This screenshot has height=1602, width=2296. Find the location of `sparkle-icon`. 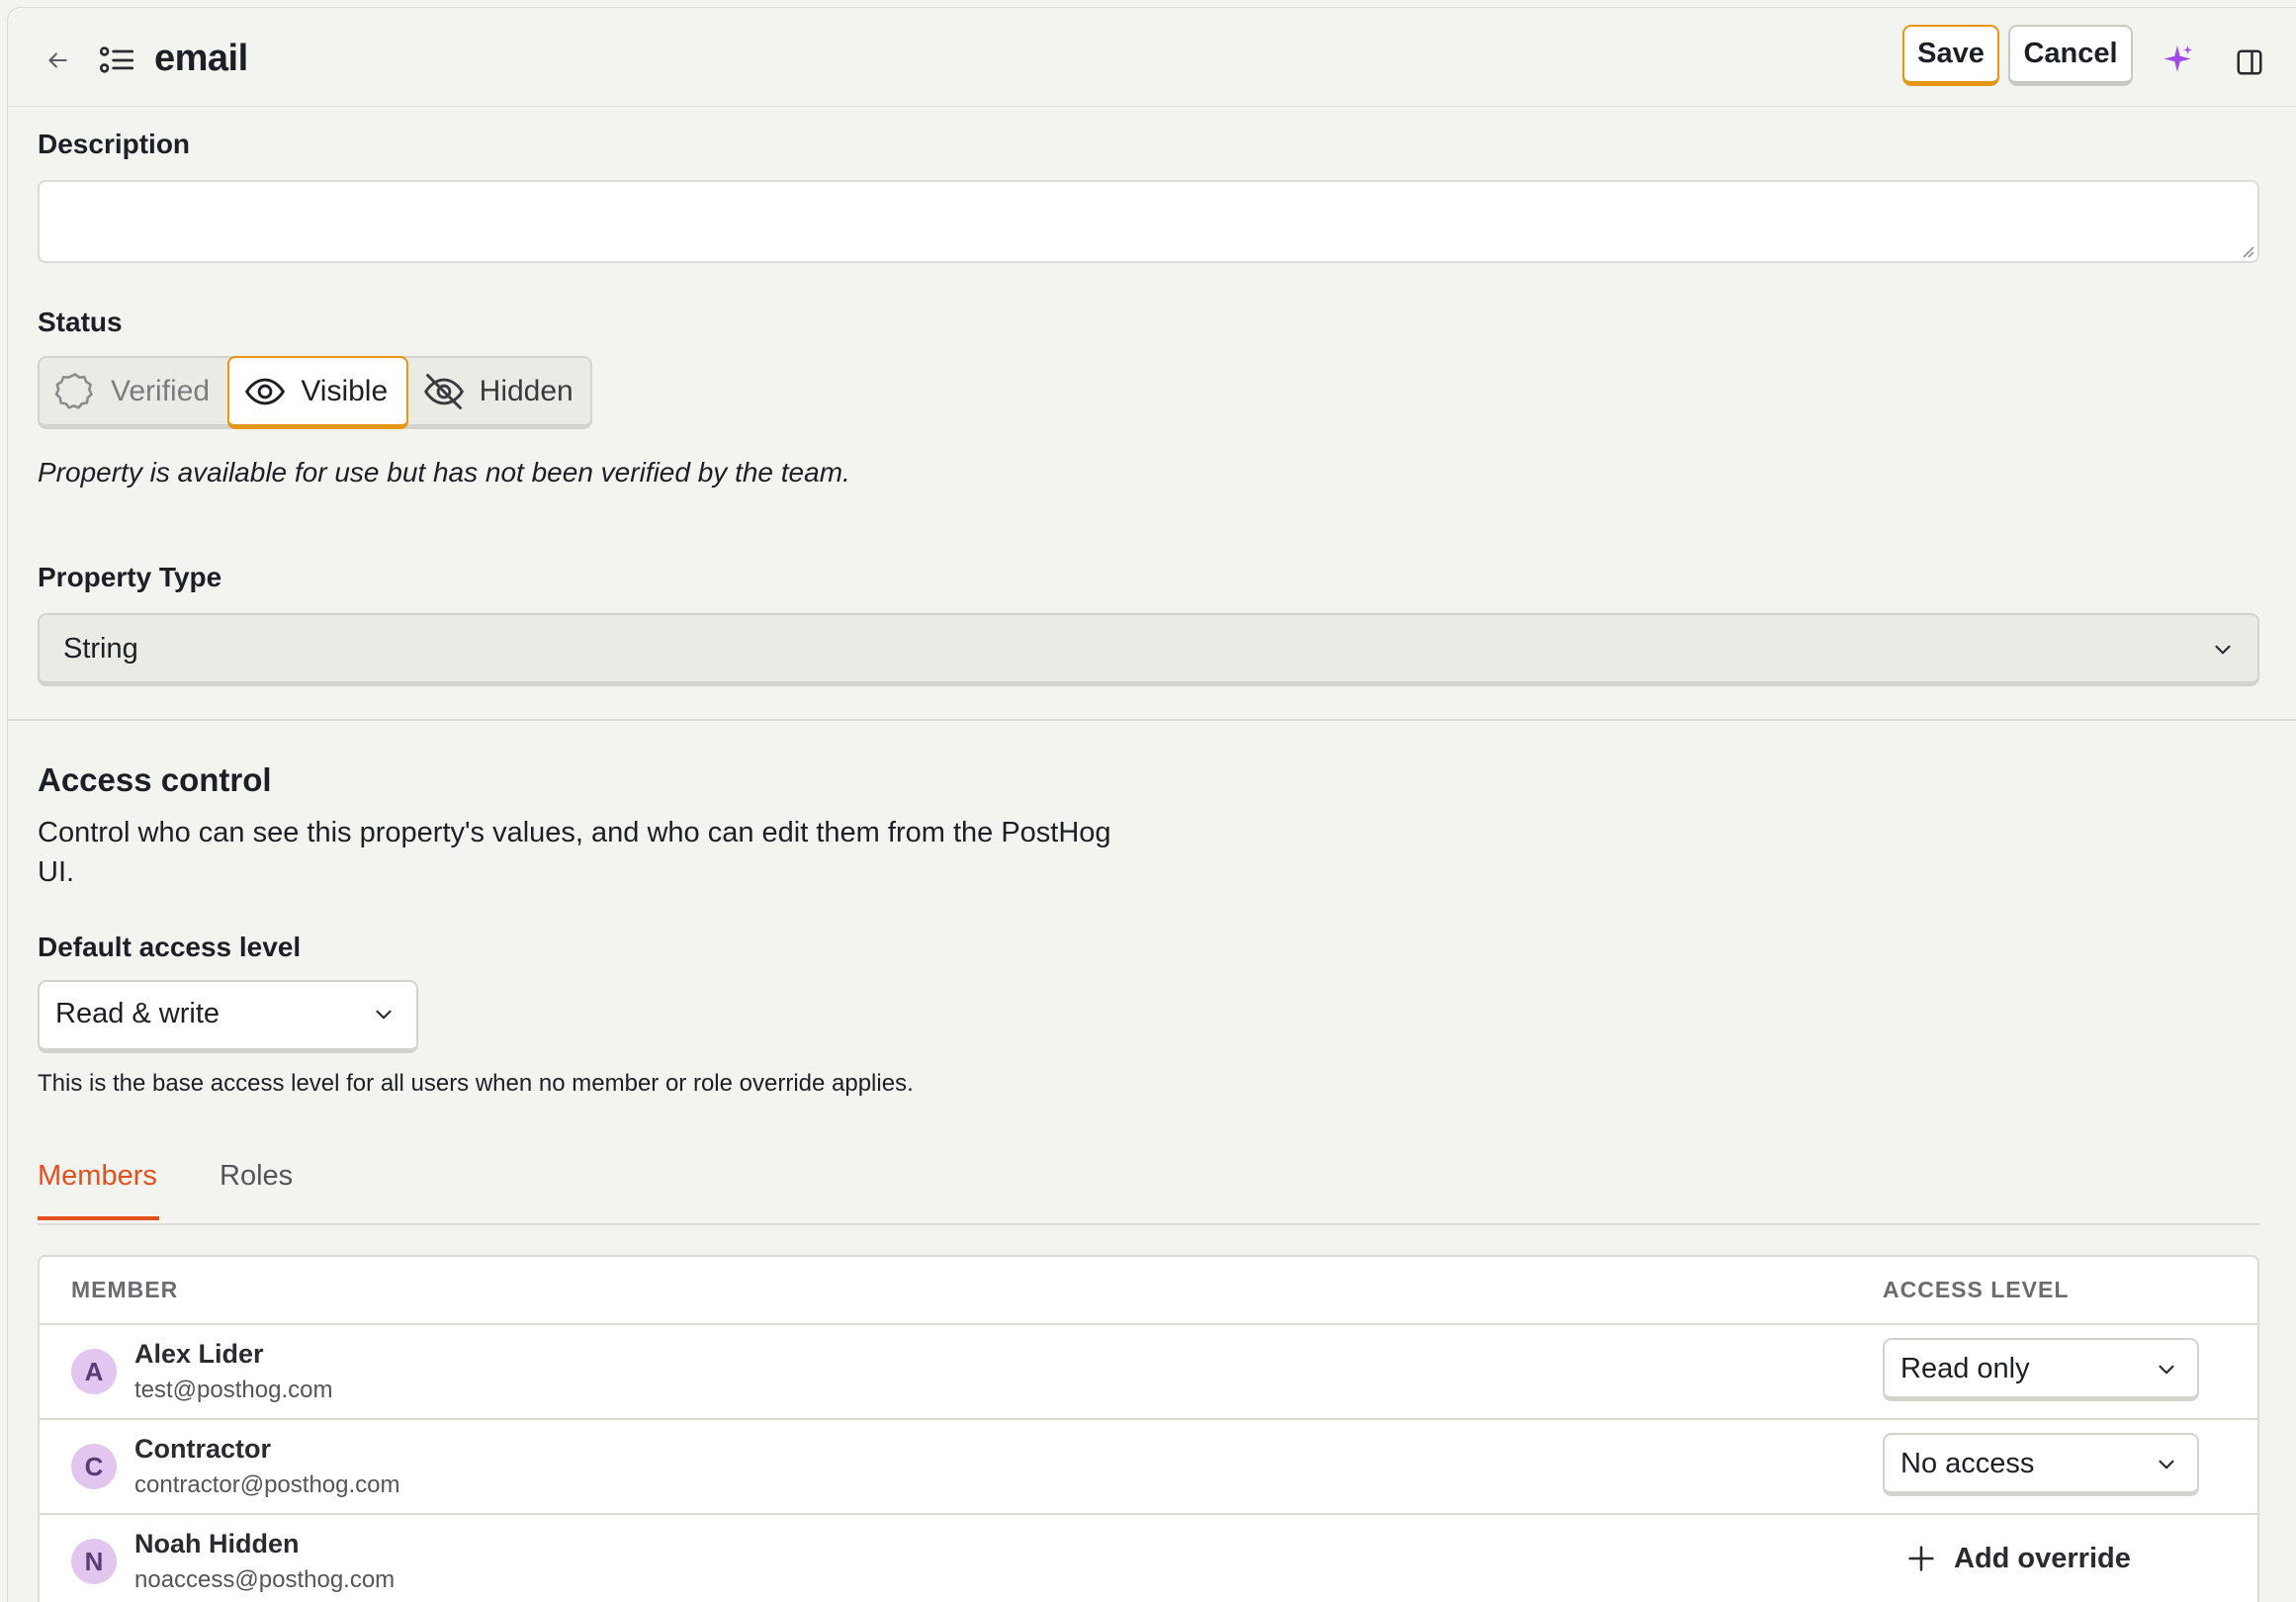

sparkle-icon is located at coordinates (2177, 61).